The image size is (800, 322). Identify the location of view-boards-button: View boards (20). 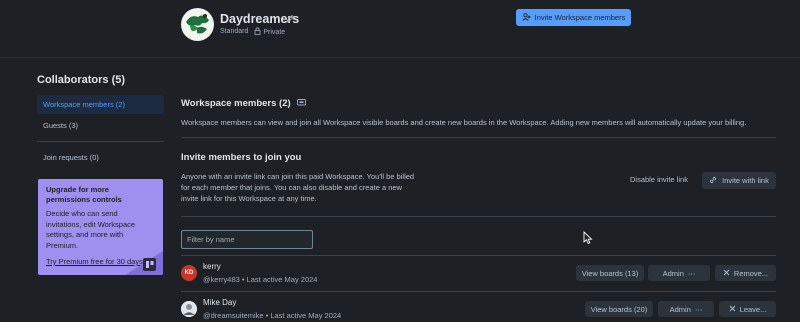
(619, 309).